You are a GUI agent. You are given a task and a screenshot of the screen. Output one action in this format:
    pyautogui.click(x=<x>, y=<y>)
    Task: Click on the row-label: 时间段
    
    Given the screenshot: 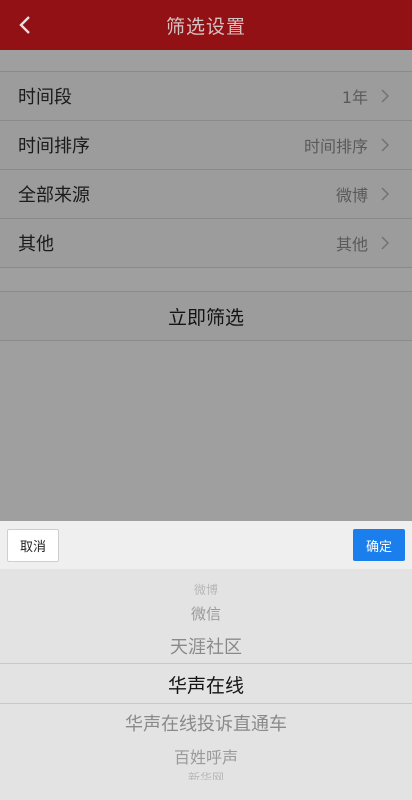 What is the action you would take?
    pyautogui.click(x=45, y=97)
    